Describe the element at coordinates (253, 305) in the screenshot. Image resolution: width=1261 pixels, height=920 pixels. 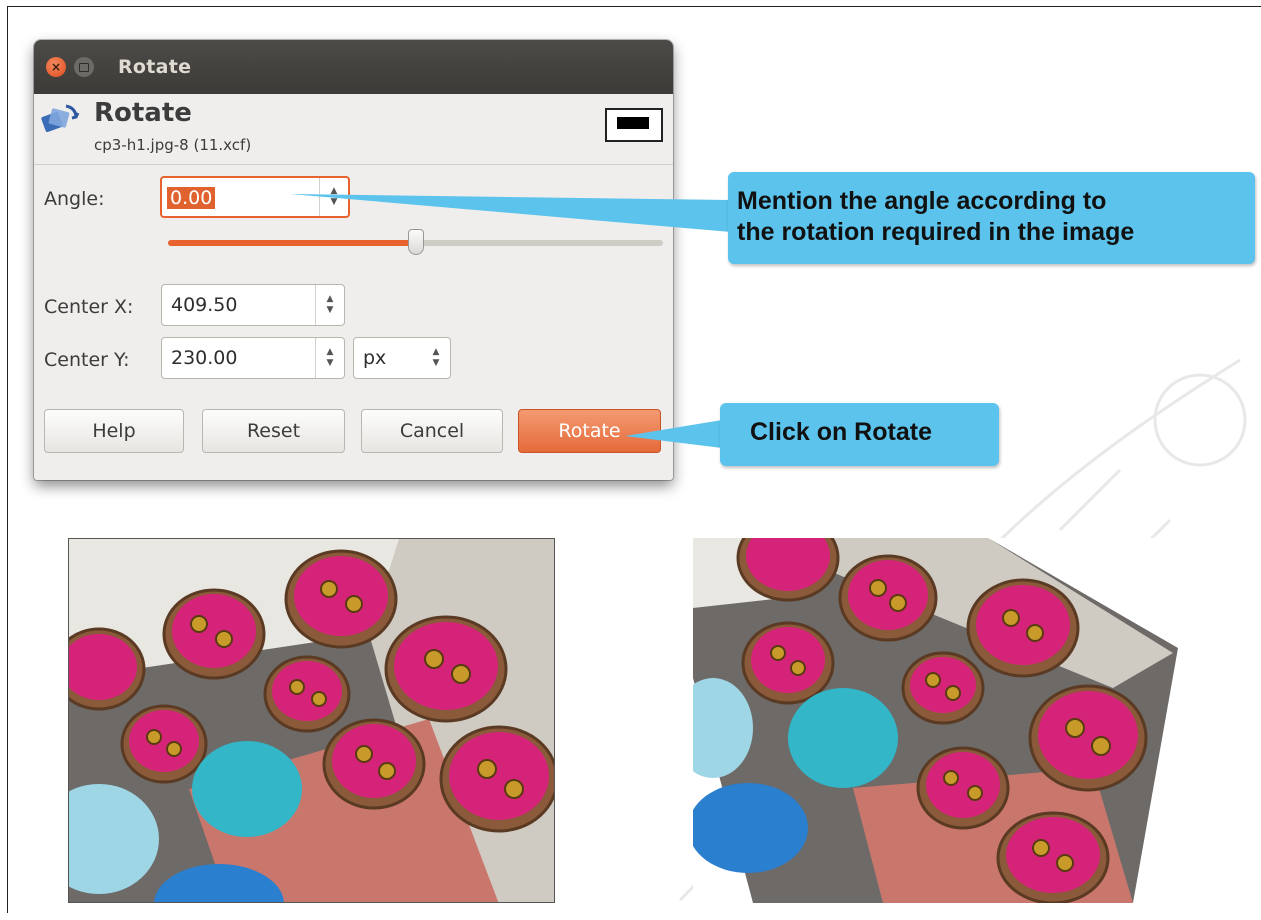
I see `center-x-input: 409.50 ▲ ▼` at that location.